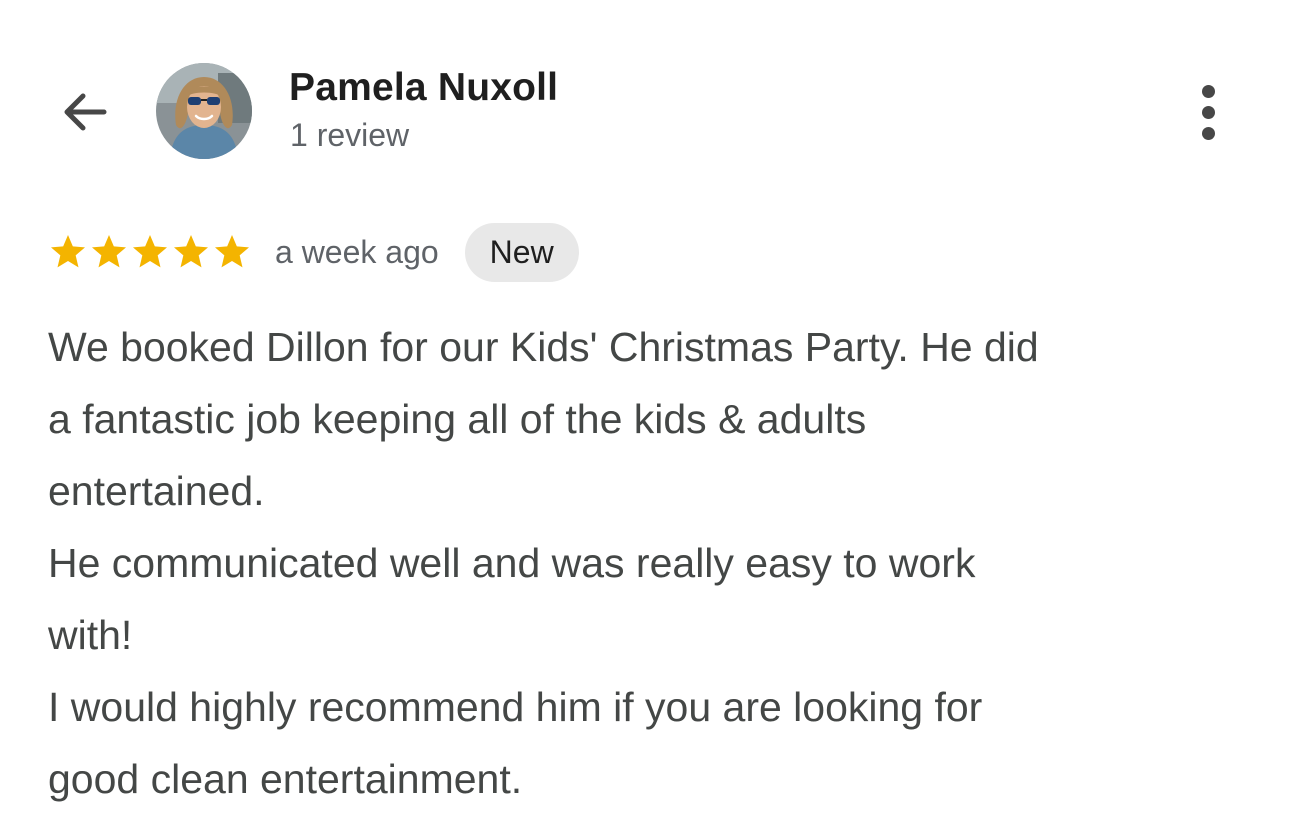 This screenshot has height=838, width=1290. Describe the element at coordinates (90, 635) in the screenshot. I see `review-text-line: with!` at that location.